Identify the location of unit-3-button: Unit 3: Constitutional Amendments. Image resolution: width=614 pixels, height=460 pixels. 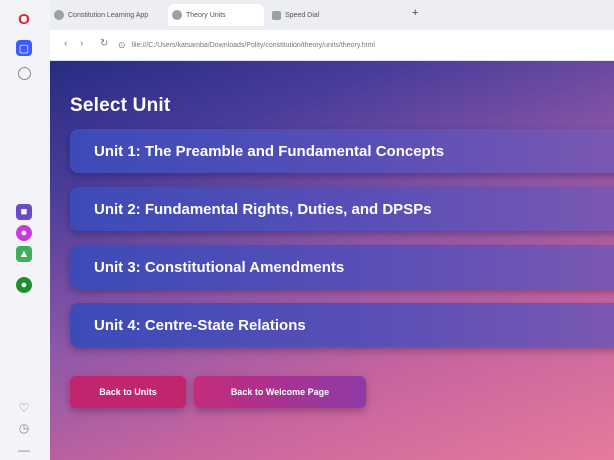
(342, 267).